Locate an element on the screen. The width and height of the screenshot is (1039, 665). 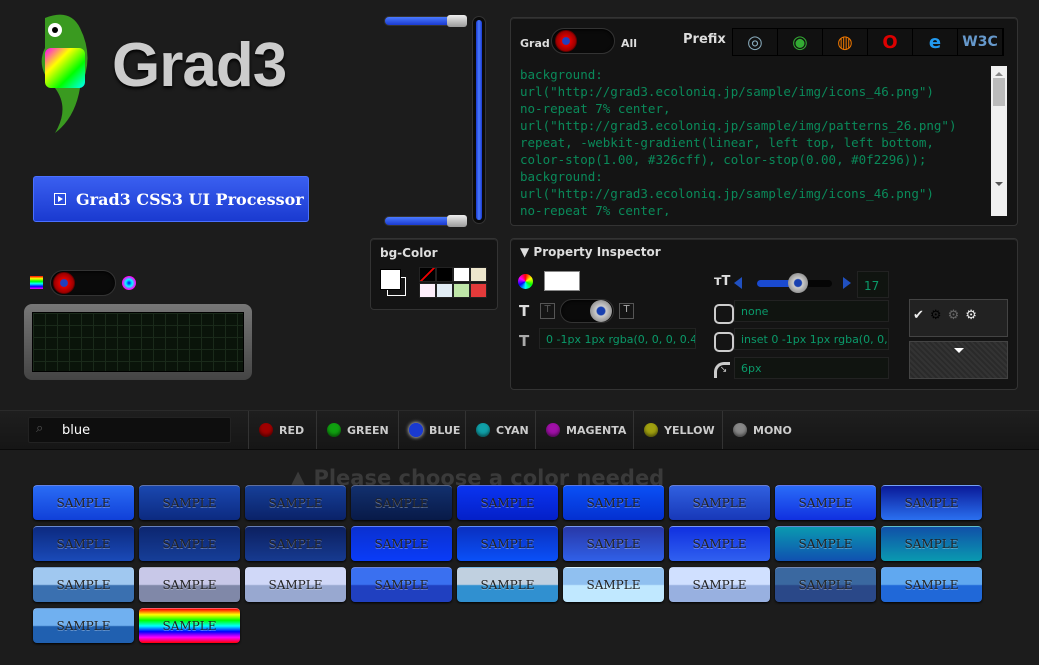
color-filter-mono: MONO is located at coordinates (762, 430).